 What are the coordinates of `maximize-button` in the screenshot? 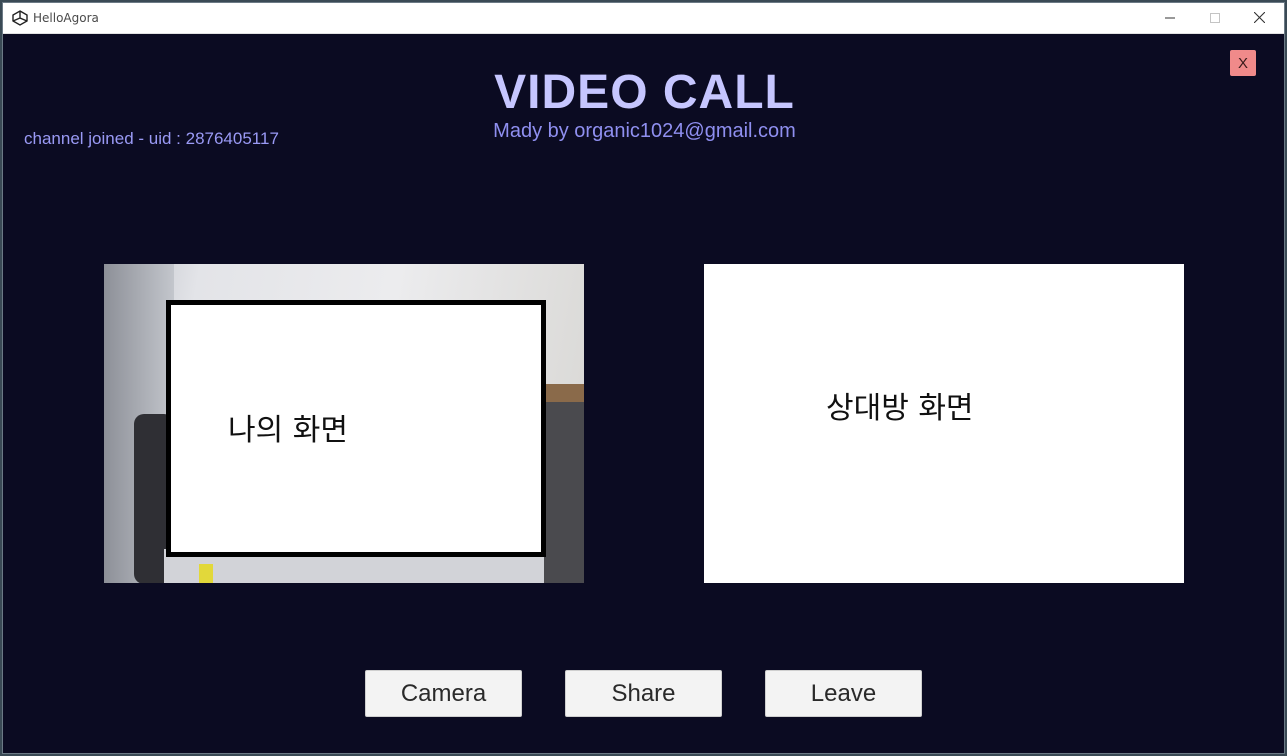 It's located at (1214, 18).